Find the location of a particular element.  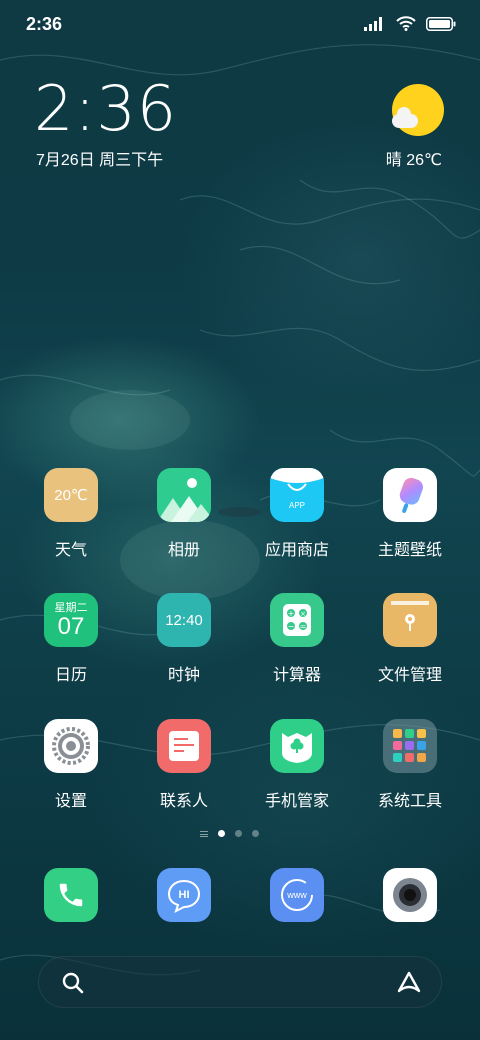

contact-card-icon is located at coordinates (184, 746).